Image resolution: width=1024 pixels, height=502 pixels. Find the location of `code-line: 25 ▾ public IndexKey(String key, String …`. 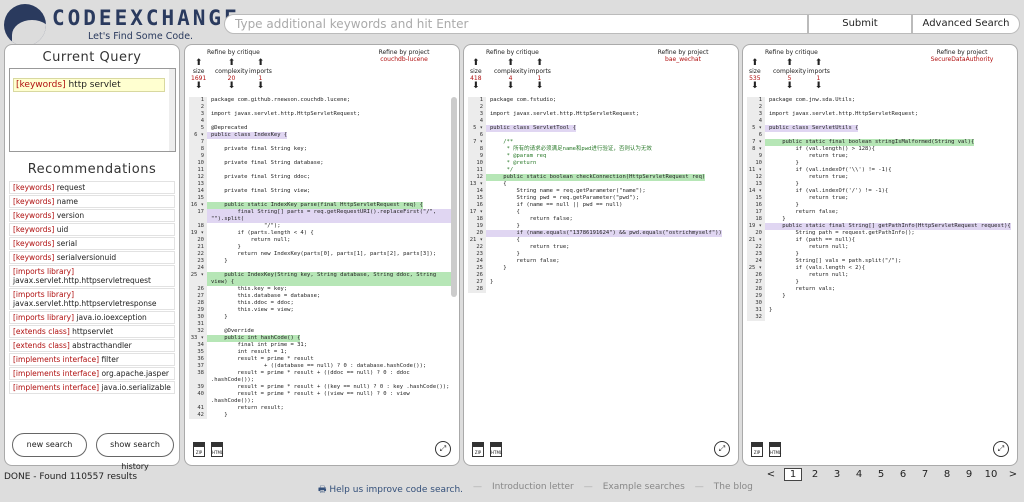

code-line: 25 ▾ public IndexKey(String key, String … is located at coordinates (321, 279).